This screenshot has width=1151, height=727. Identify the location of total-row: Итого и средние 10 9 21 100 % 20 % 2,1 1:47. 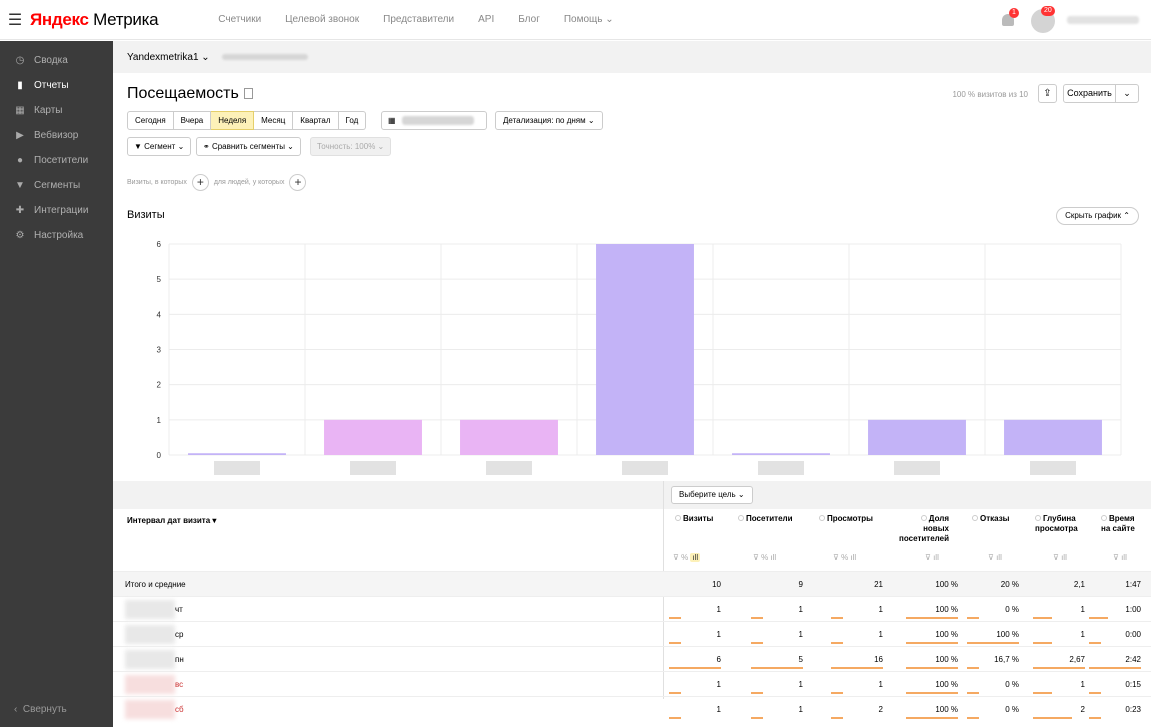
(632, 583).